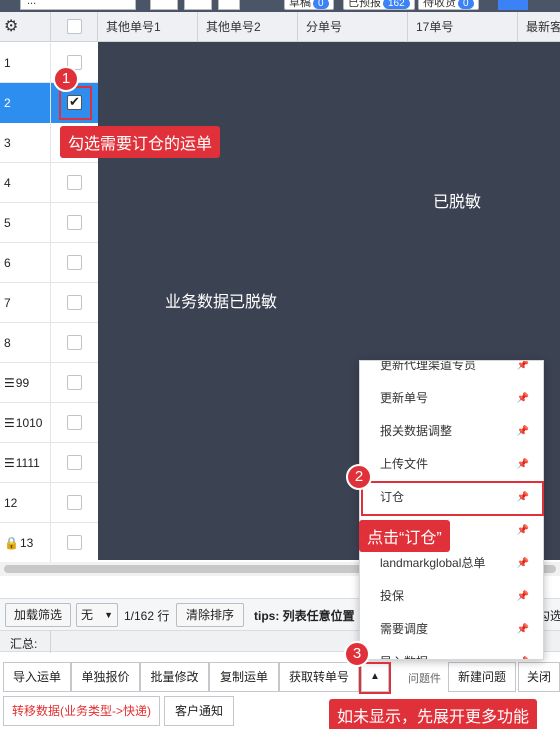  Describe the element at coordinates (199, 711) in the screenshot. I see `customer-notify-button: 客户通知` at that location.